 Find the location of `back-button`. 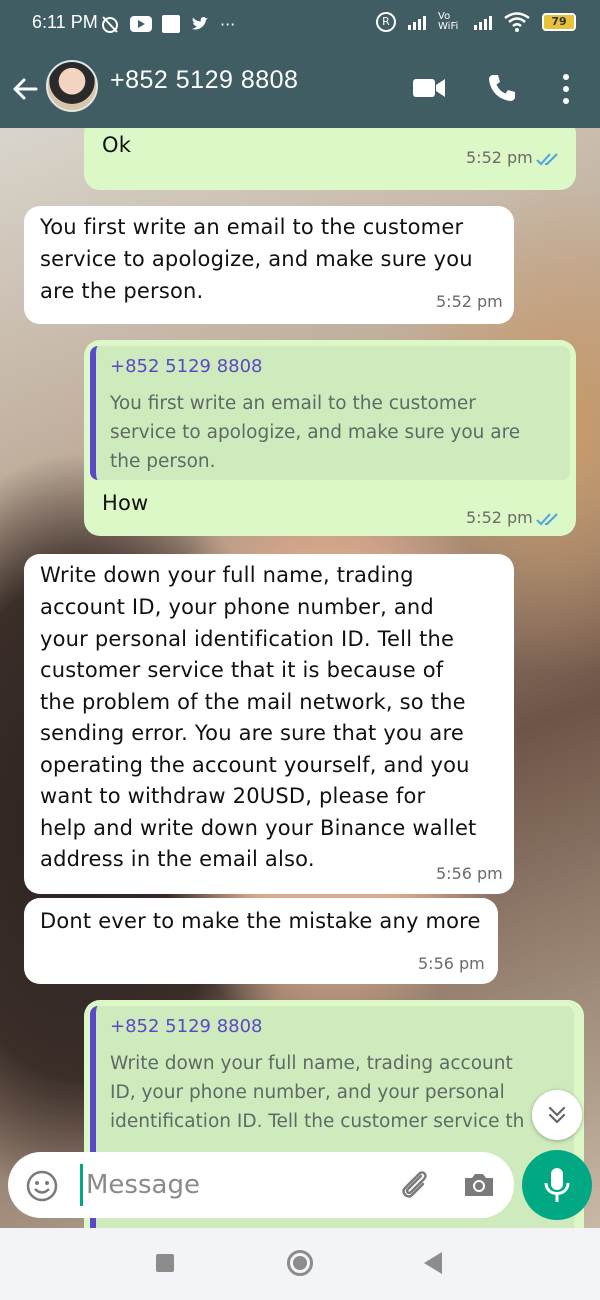

back-button is located at coordinates (433, 1263).